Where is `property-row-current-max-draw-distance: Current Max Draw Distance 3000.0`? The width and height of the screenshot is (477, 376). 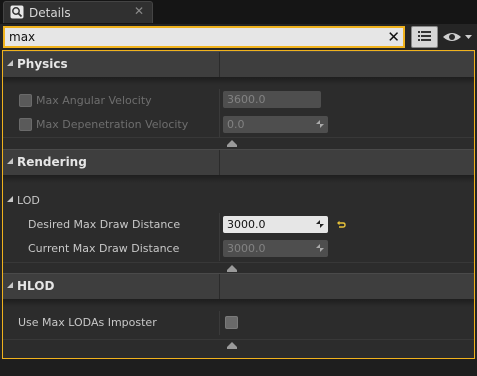 property-row-current-max-draw-distance: Current Max Draw Distance 3000.0 is located at coordinates (238, 249).